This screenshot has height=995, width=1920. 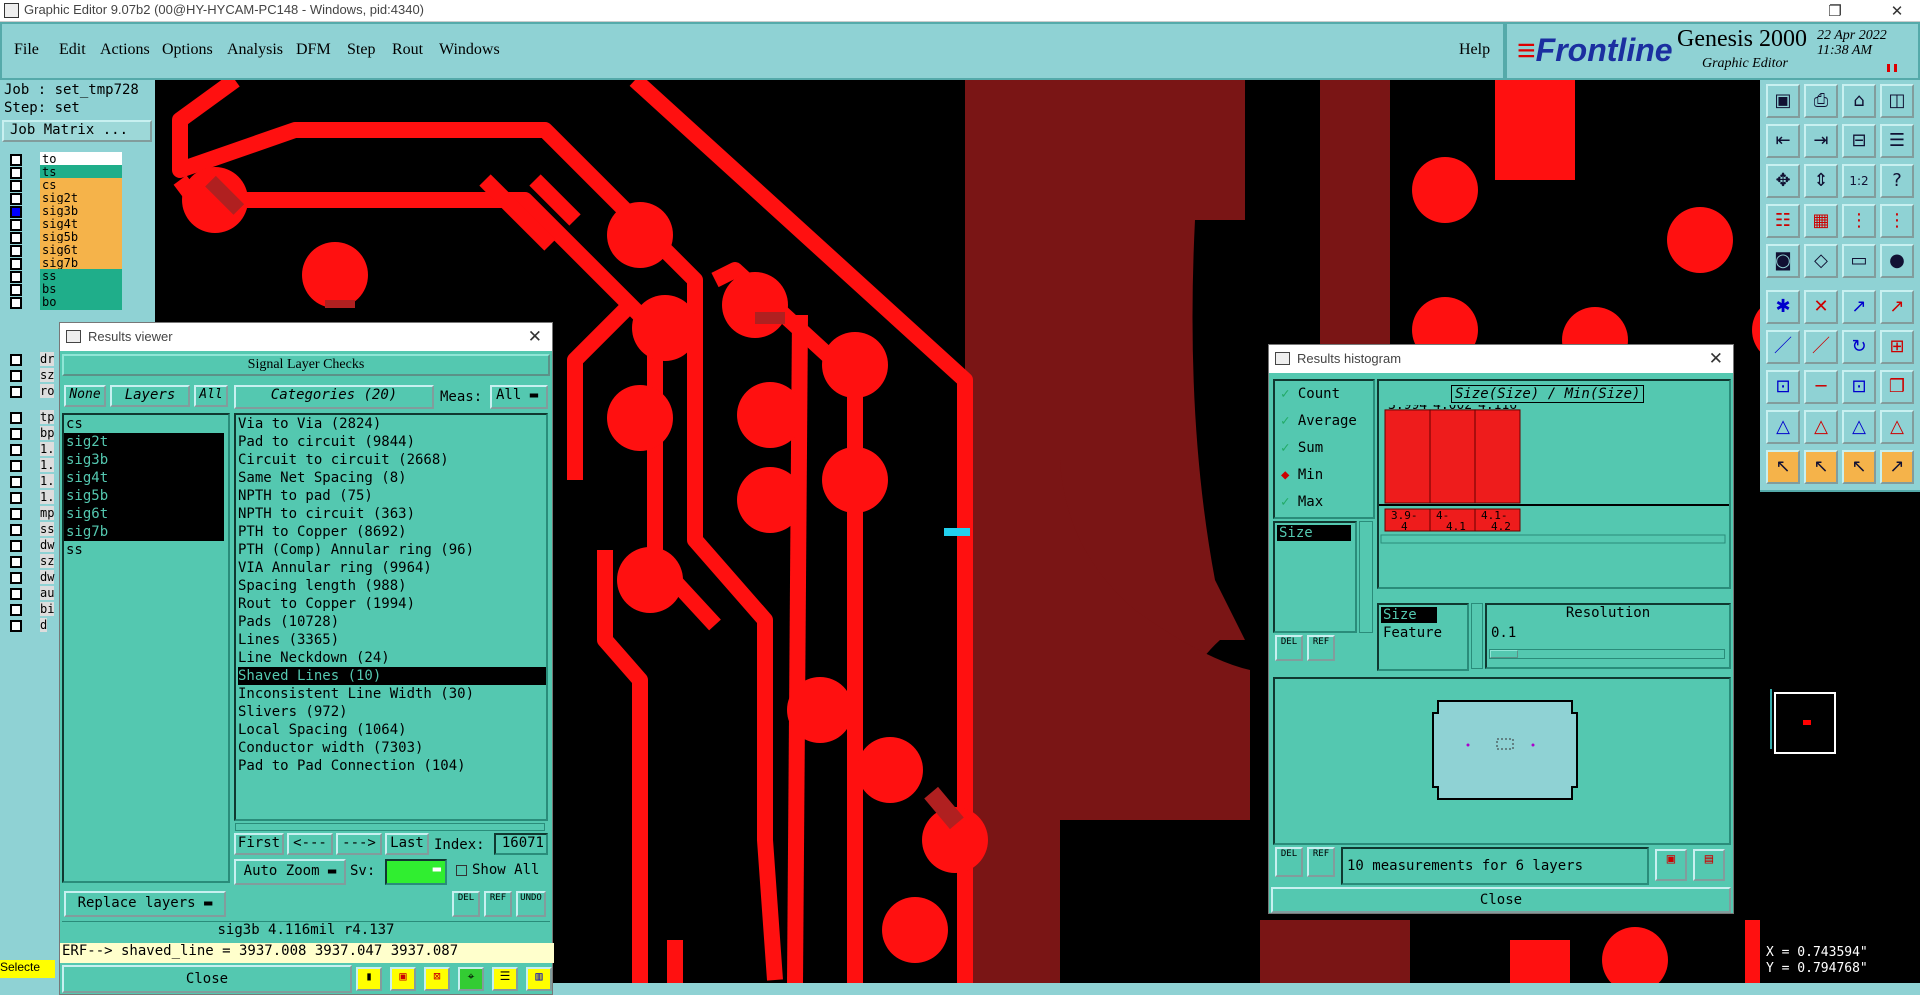 I want to click on menu-help: Help, so click(x=1474, y=50).